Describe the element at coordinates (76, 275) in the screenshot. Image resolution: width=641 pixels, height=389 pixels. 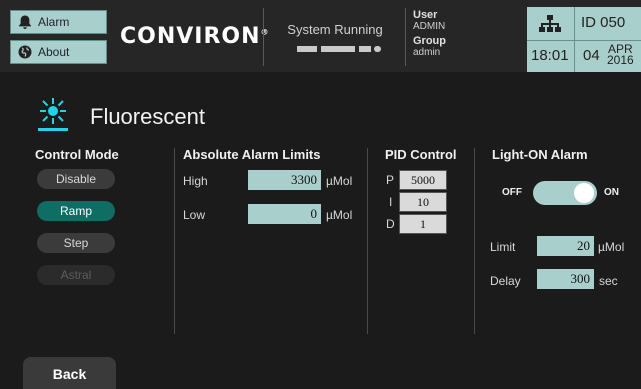
I see `mode-astral-button: Astral` at that location.